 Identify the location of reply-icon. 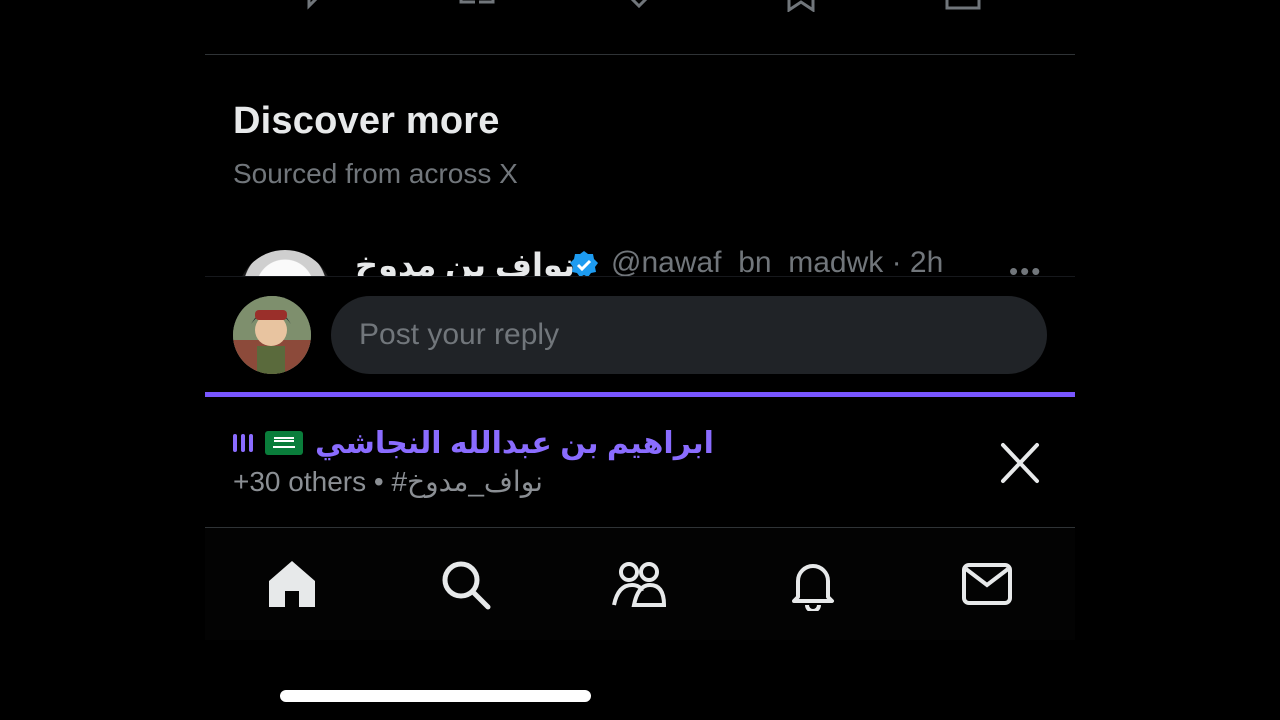
(317, 6).